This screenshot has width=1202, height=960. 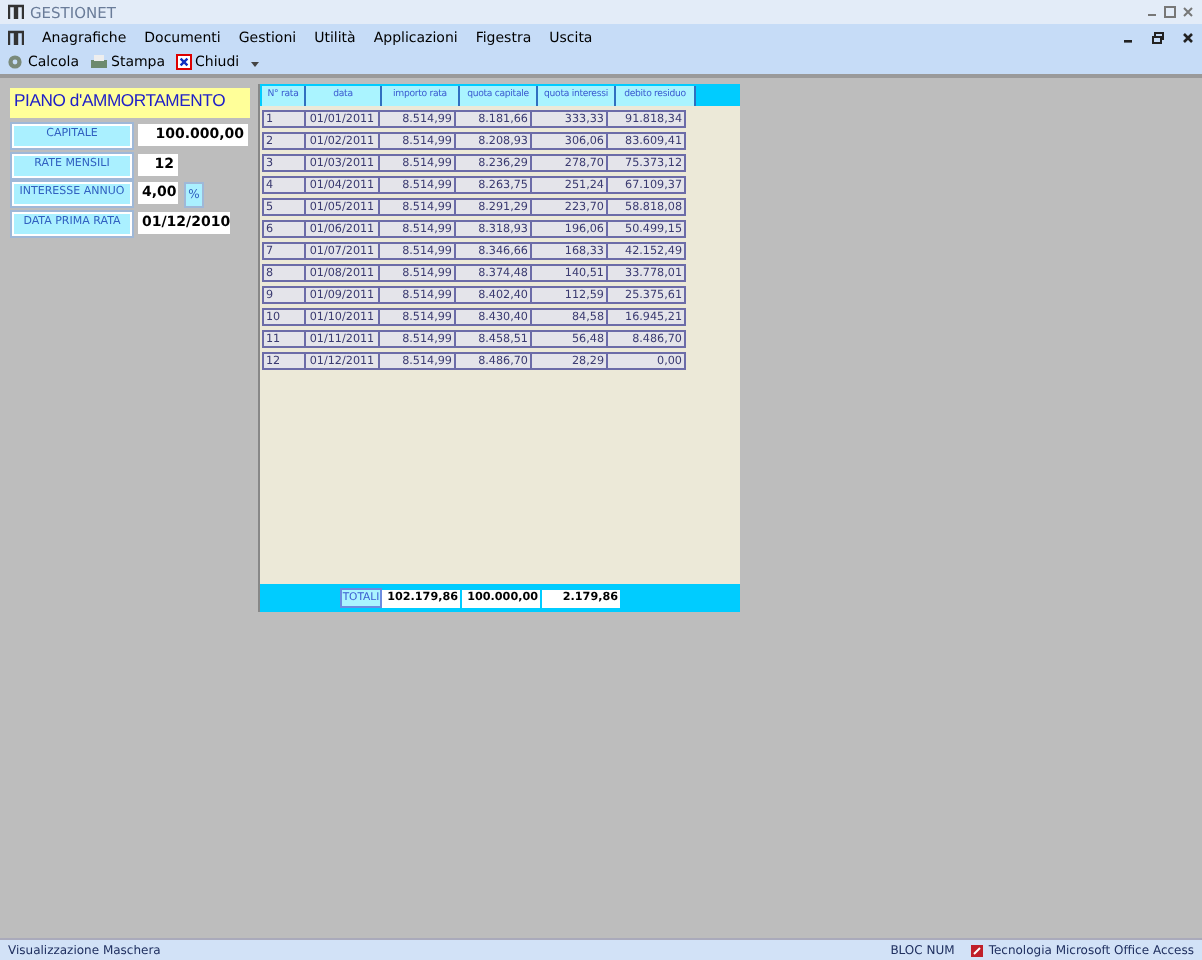 What do you see at coordinates (1170, 12) in the screenshot?
I see `maximize-icon` at bounding box center [1170, 12].